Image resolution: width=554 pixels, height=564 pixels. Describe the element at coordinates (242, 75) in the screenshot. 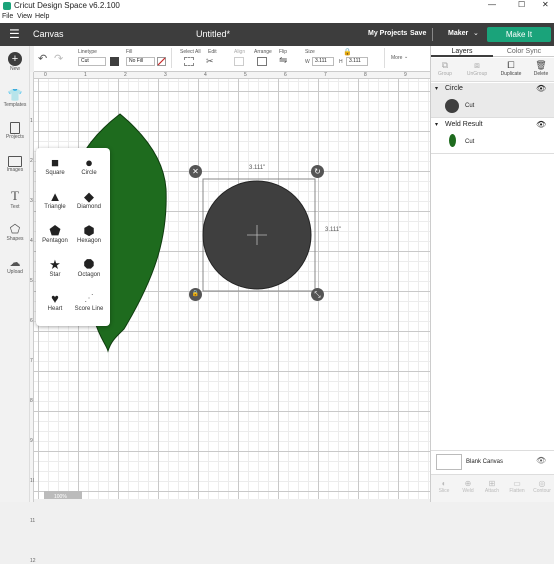

I see `ruler-top: 012345678910` at that location.